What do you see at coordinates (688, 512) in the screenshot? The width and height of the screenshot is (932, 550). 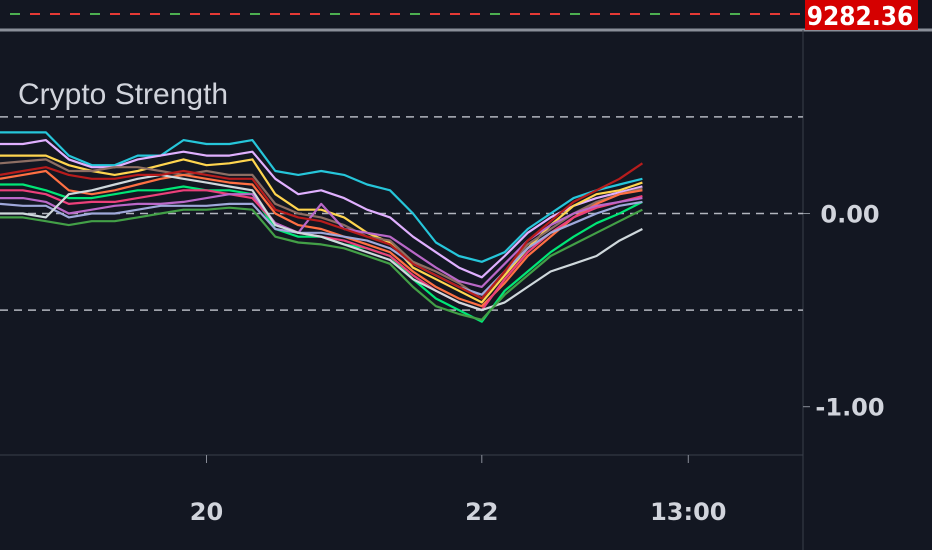 I see `x-tick-label: 13:00` at bounding box center [688, 512].